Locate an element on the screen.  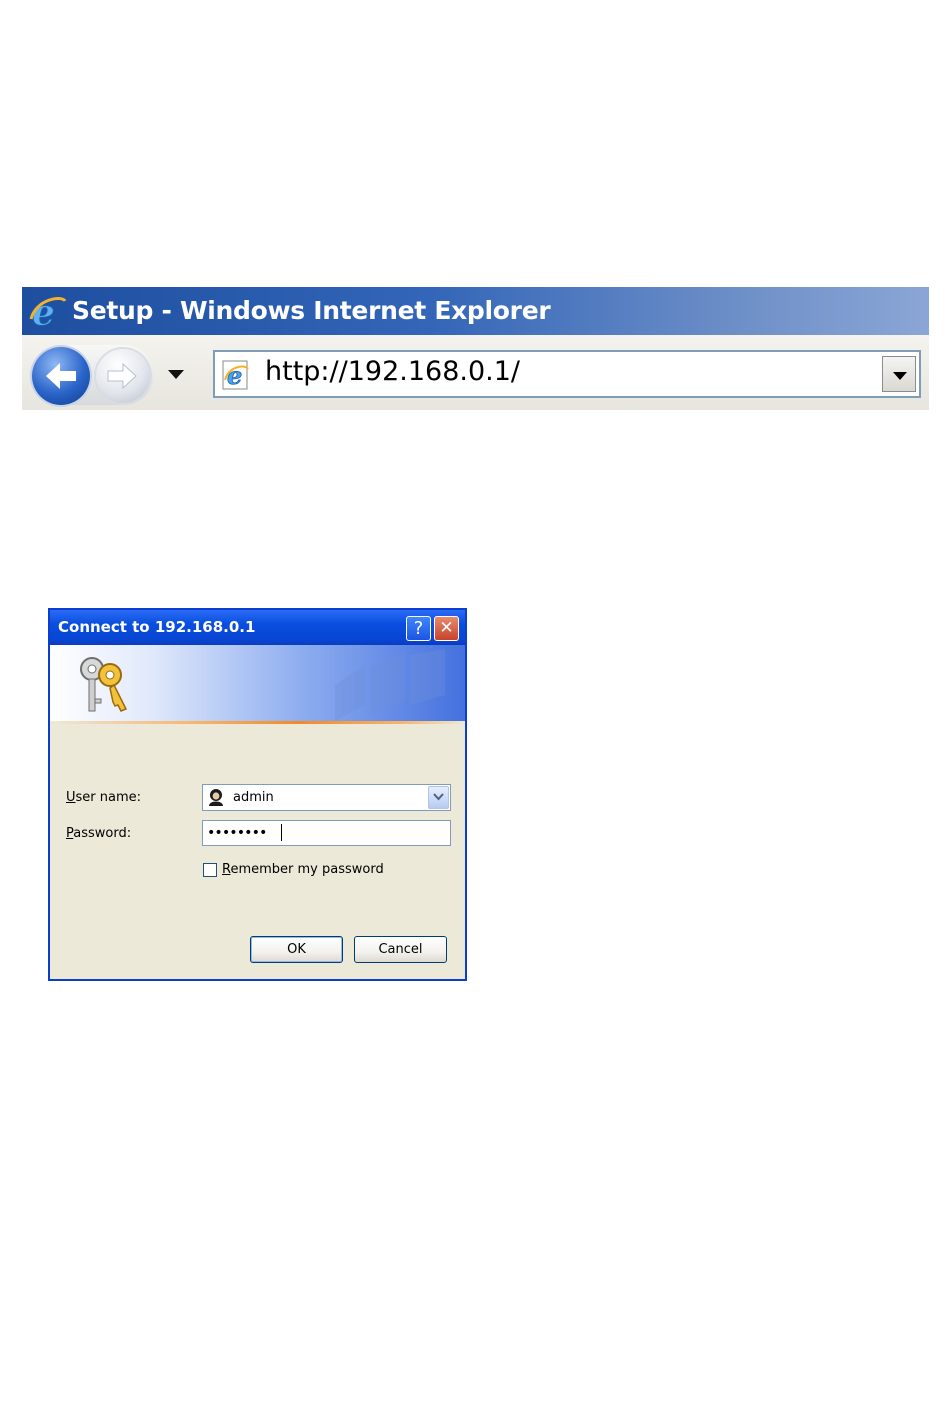
back-arrow-icon is located at coordinates (61, 376).